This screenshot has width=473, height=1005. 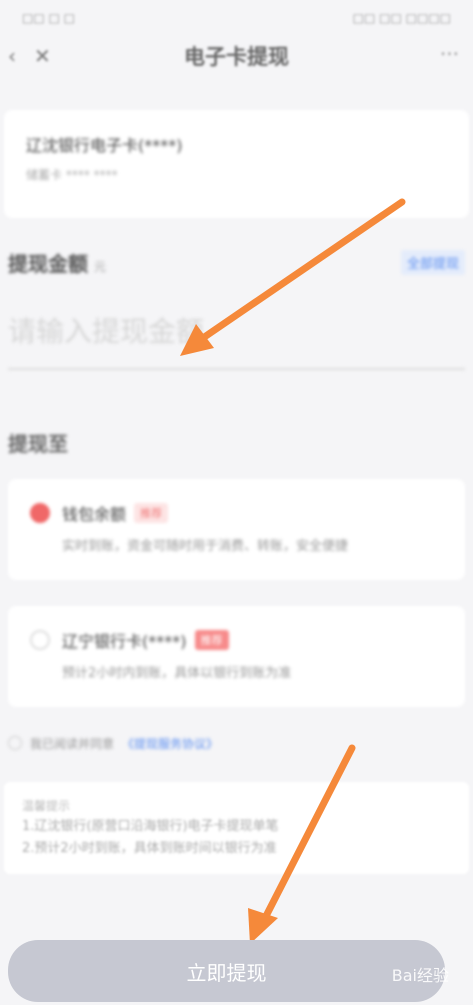 What do you see at coordinates (12, 56) in the screenshot?
I see `back-icon: ‹` at bounding box center [12, 56].